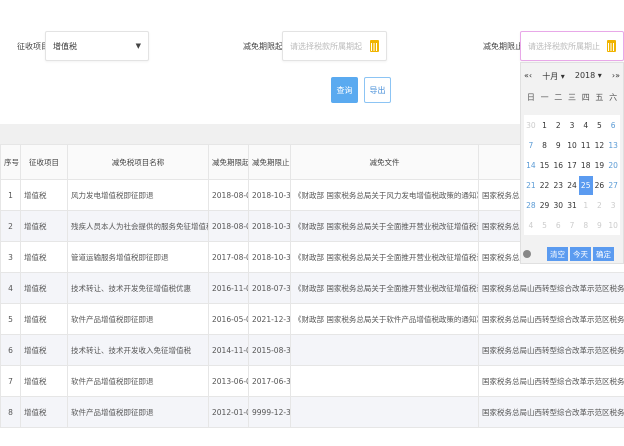  What do you see at coordinates (585, 97) in the screenshot?
I see `weekday-label: 四` at bounding box center [585, 97].